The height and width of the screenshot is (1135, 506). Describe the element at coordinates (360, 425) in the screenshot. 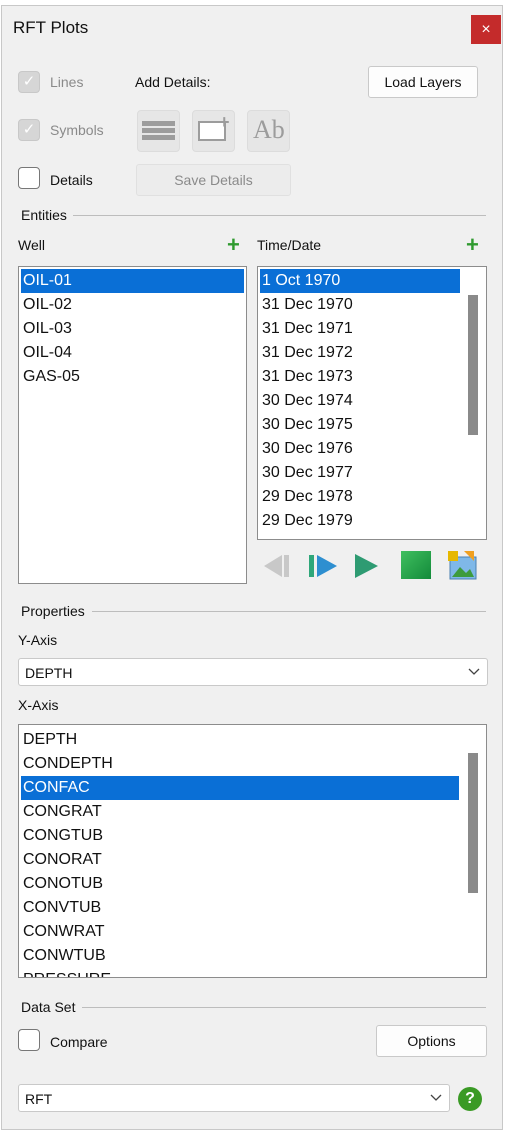

I see `date-list-item: 30 Dec 1975` at that location.